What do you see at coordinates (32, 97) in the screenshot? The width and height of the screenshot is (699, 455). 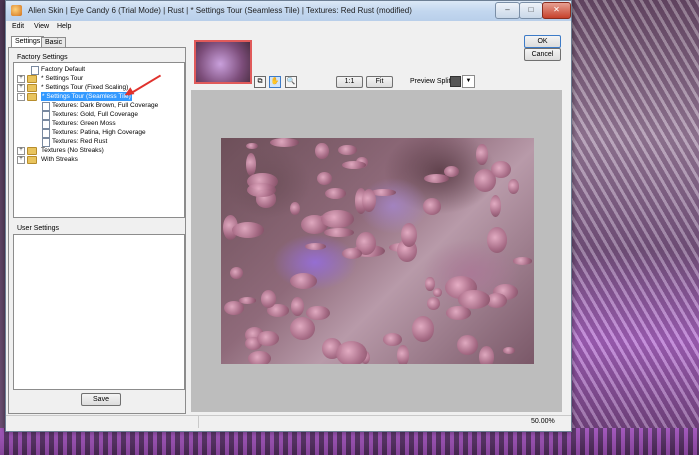 I see `folder-open-icon` at bounding box center [32, 97].